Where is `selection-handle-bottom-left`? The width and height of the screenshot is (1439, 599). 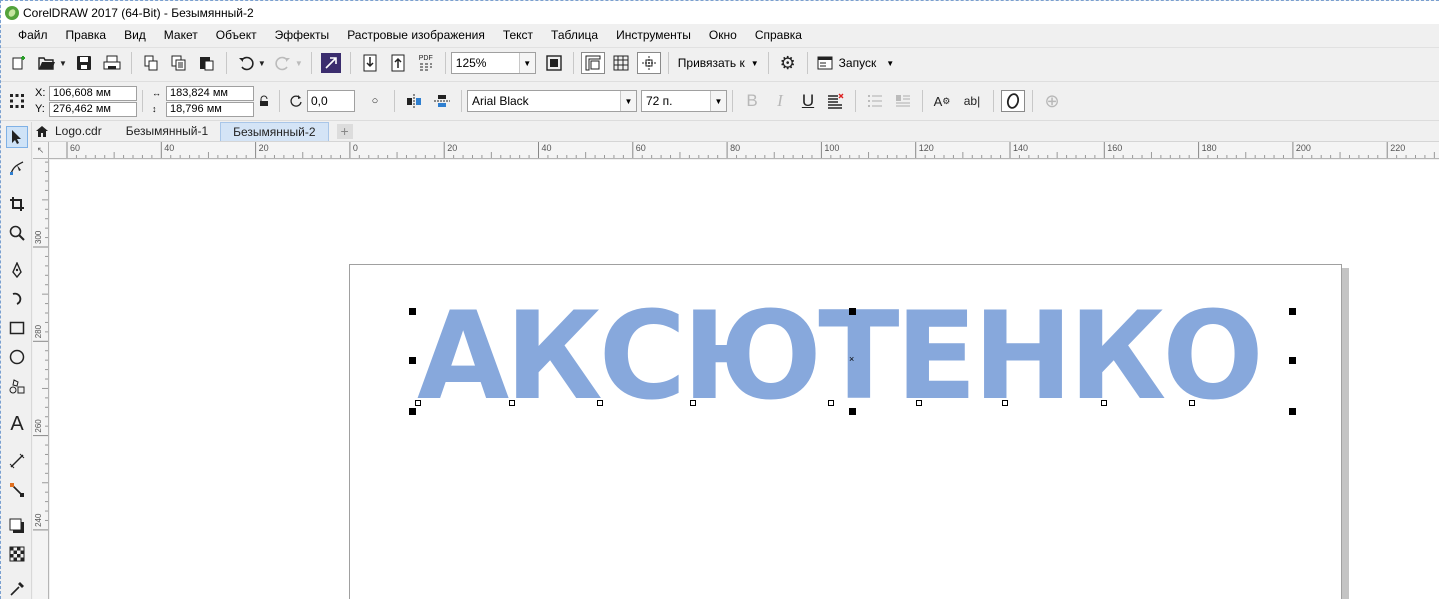 selection-handle-bottom-left is located at coordinates (412, 411).